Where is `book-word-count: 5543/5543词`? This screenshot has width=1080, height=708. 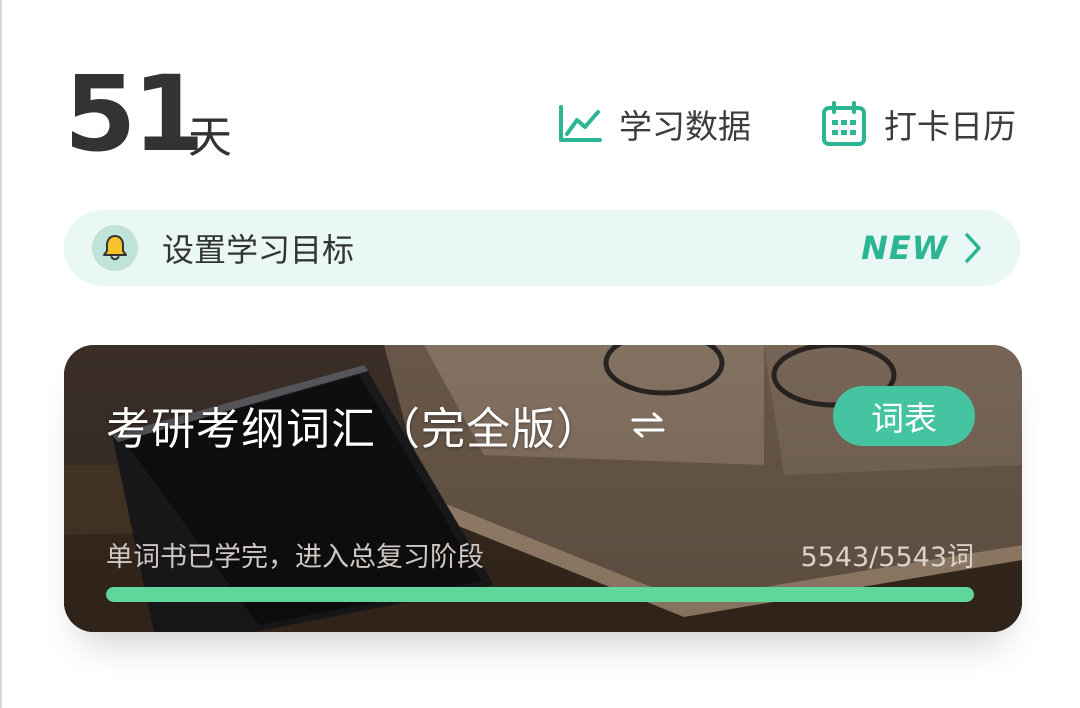
book-word-count: 5543/5543词 is located at coordinates (887, 557).